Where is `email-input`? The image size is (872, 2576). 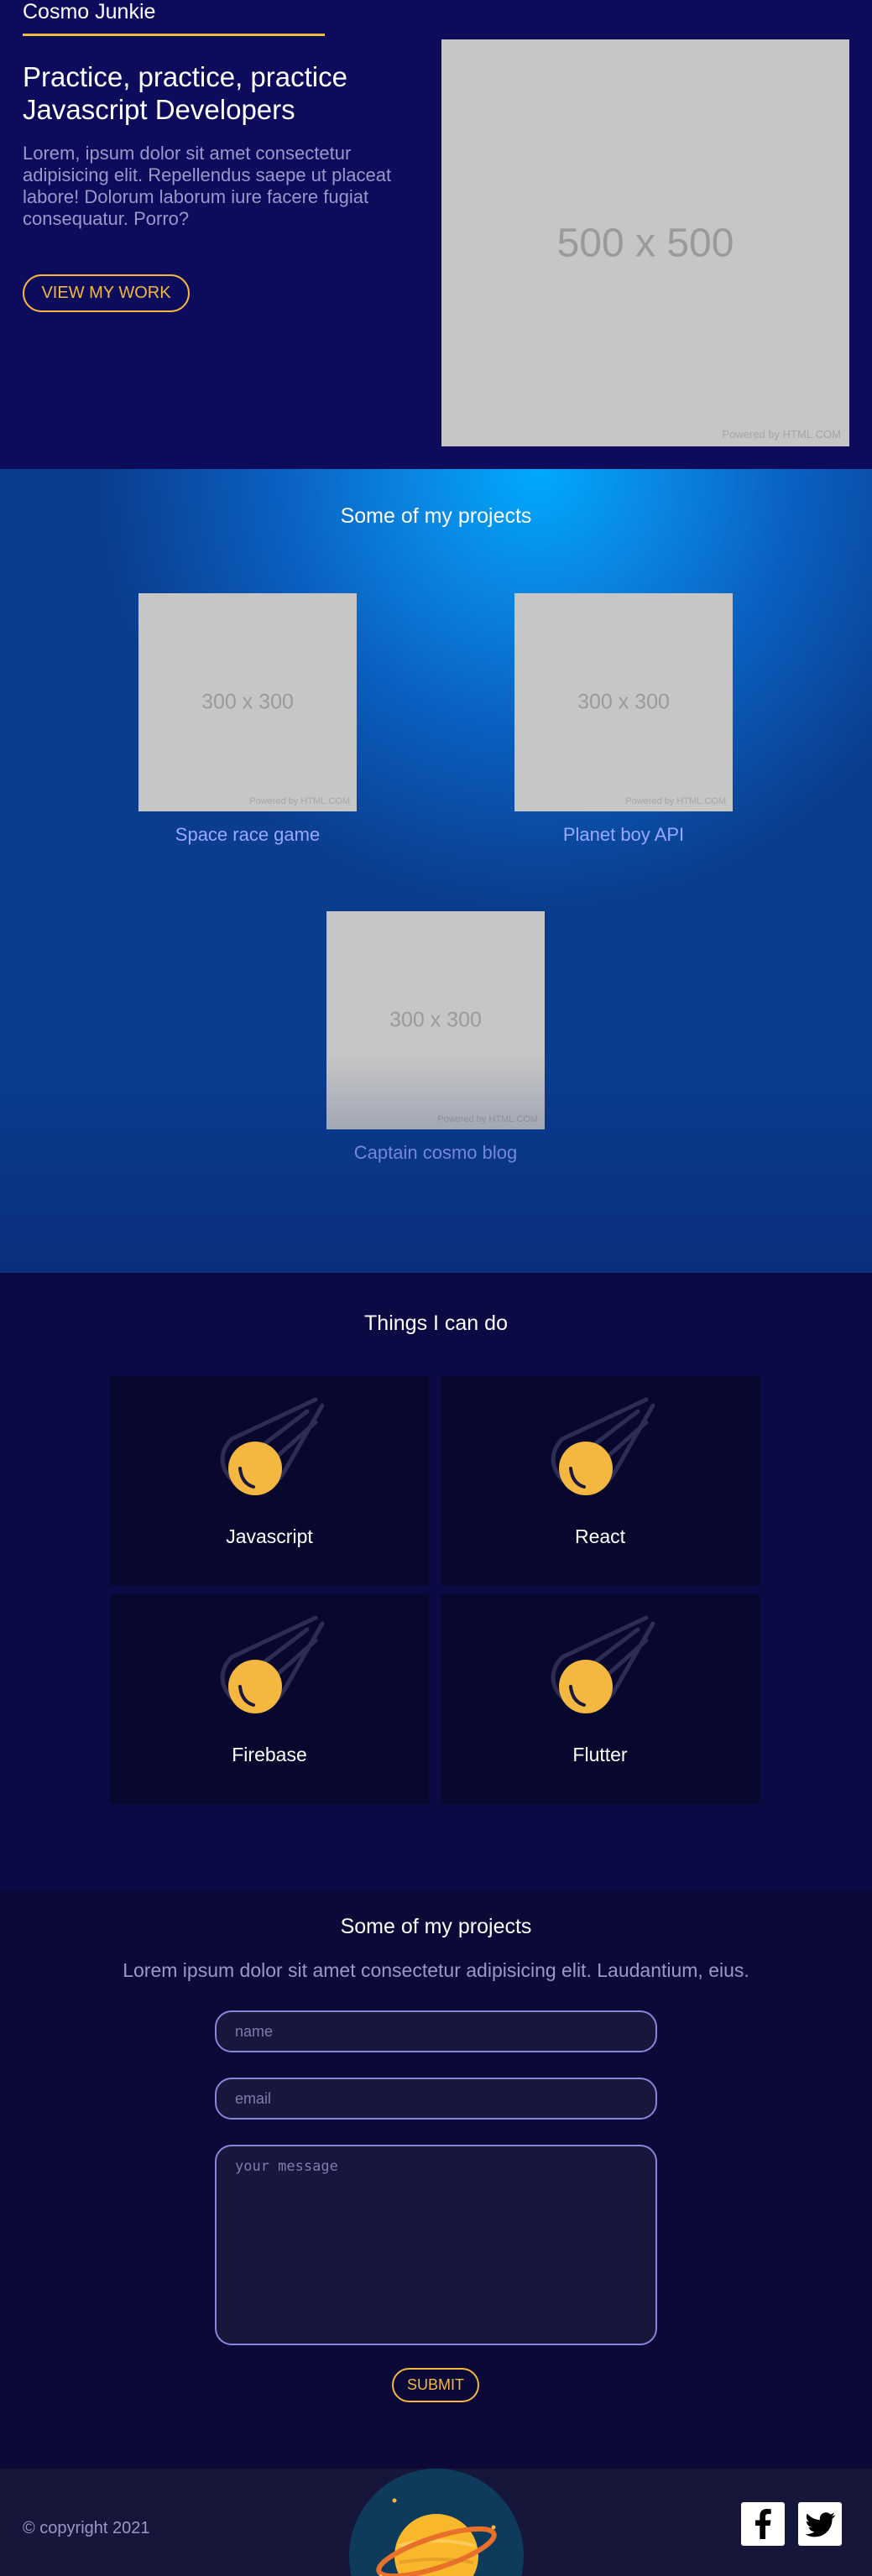 email-input is located at coordinates (436, 2099).